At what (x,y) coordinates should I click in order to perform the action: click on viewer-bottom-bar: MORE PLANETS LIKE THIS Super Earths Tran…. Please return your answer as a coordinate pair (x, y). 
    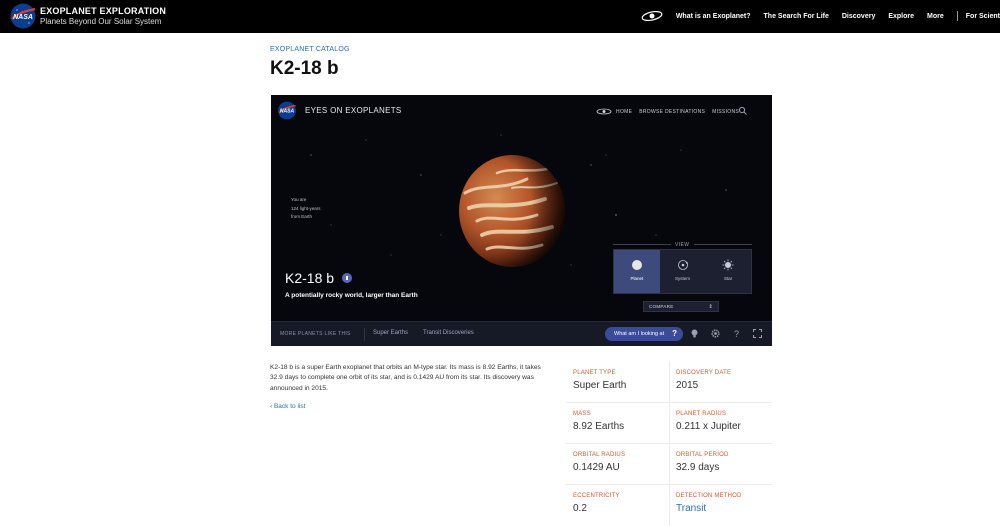
    Looking at the image, I should click on (521, 333).